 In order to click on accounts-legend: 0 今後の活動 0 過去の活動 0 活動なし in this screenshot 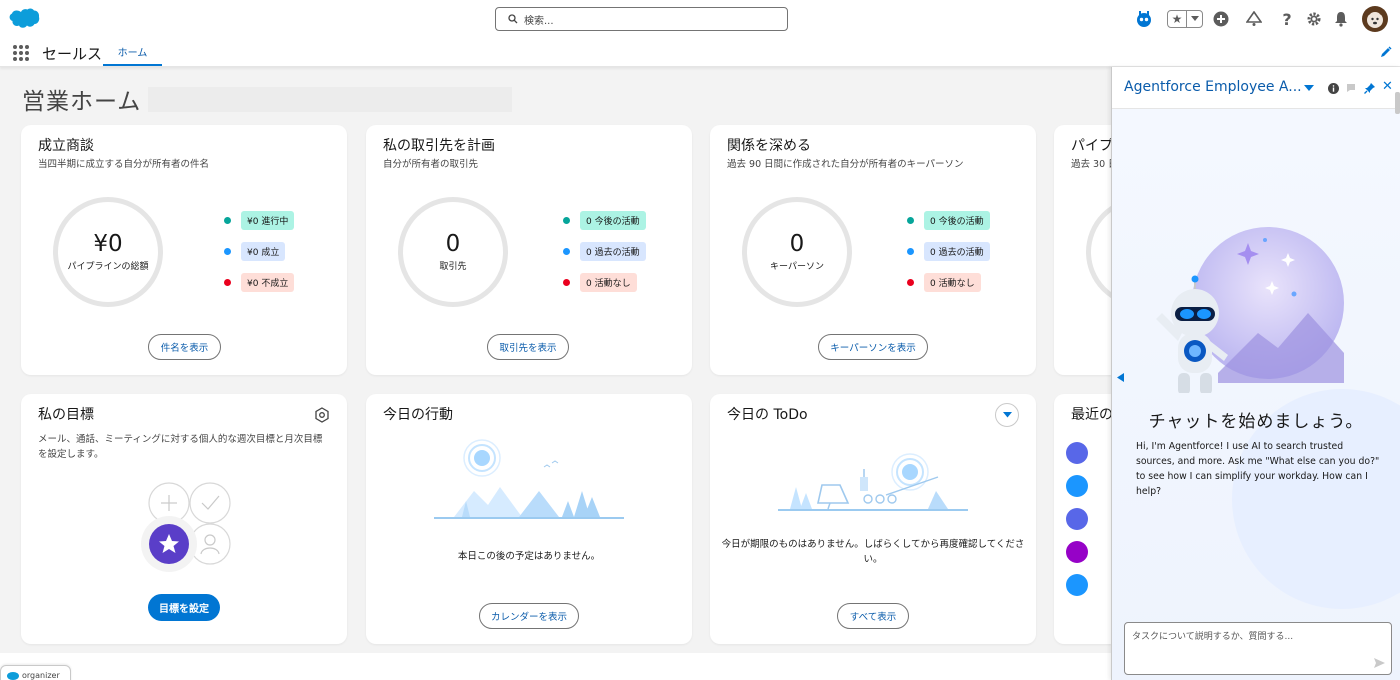, I will do `click(604, 251)`.